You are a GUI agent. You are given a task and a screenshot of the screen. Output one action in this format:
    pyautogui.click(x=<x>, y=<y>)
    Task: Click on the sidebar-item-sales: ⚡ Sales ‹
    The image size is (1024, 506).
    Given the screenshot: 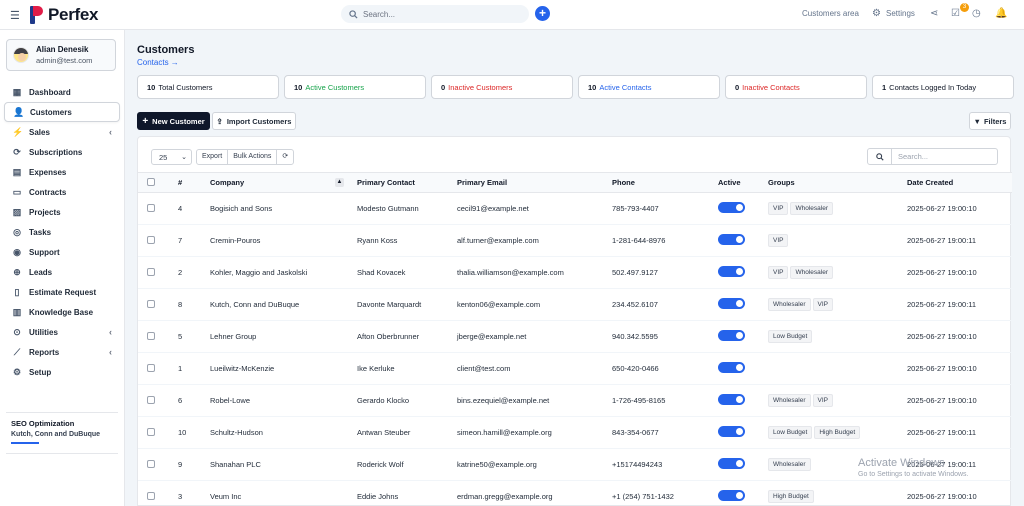 What is the action you would take?
    pyautogui.click(x=62, y=132)
    